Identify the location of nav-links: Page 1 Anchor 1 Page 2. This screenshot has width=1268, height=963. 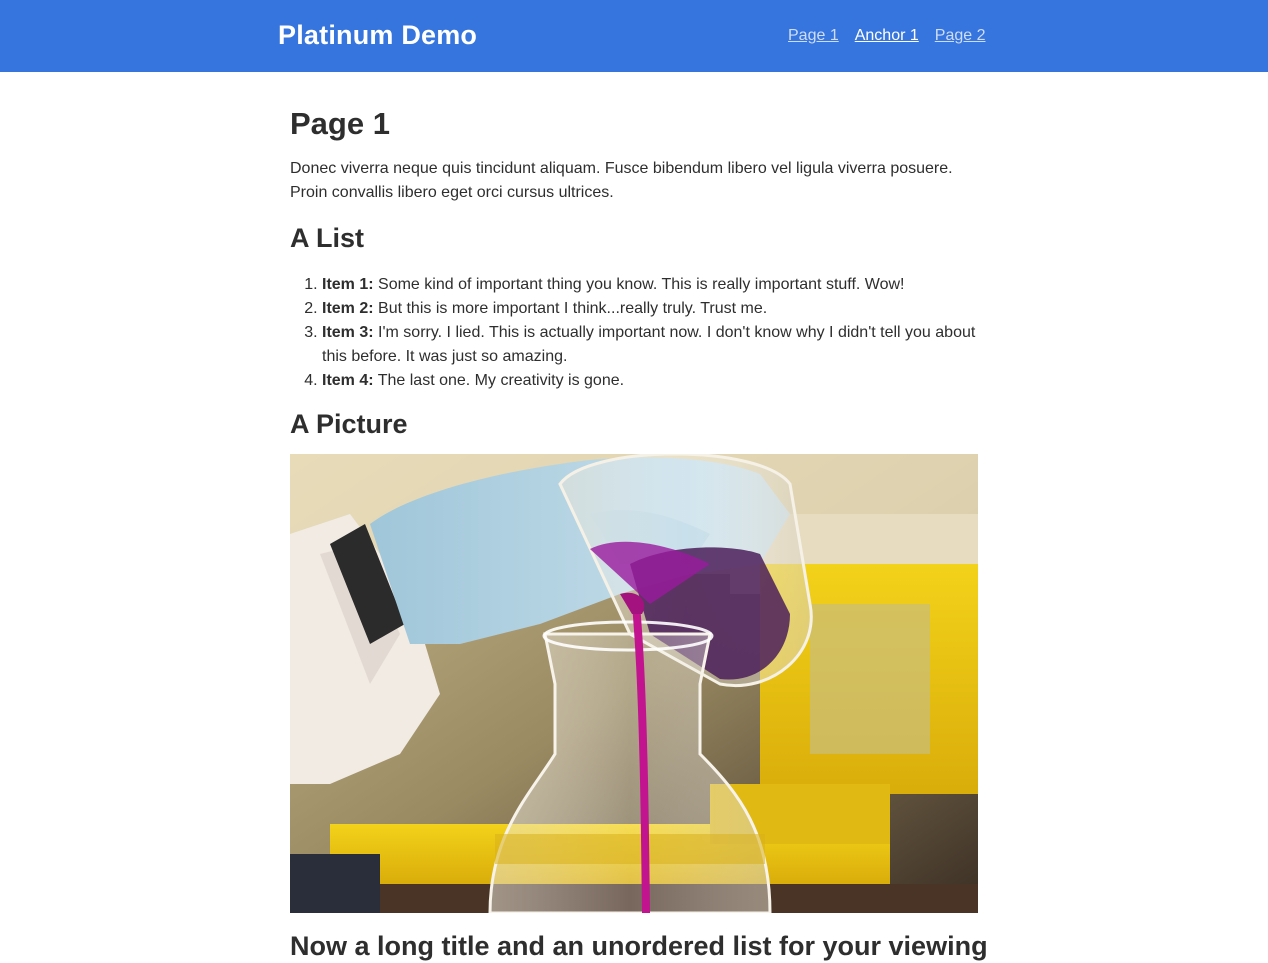
(886, 36).